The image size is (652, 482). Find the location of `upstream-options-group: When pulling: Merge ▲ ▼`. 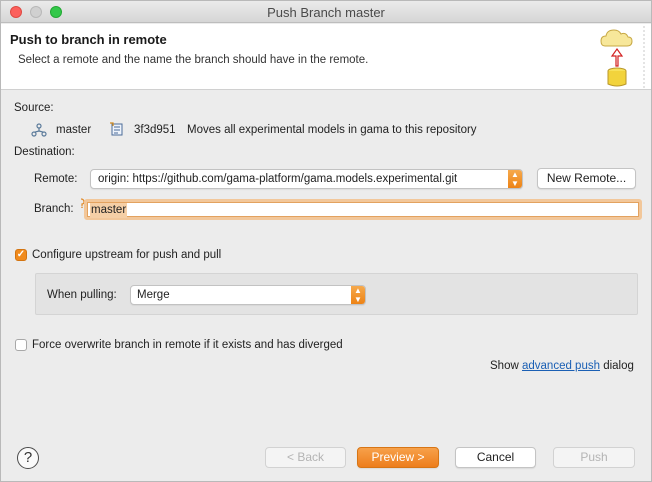

upstream-options-group: When pulling: Merge ▲ ▼ is located at coordinates (336, 294).